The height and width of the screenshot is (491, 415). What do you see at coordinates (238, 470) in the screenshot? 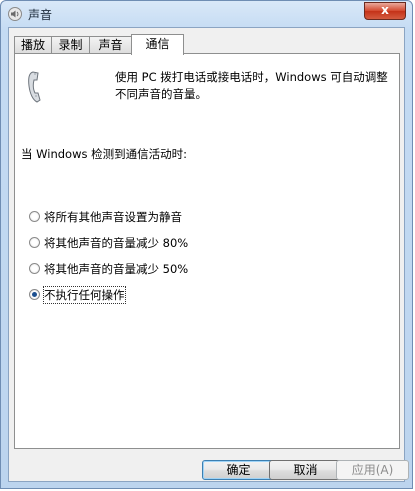
I see `ok-button: 确定` at bounding box center [238, 470].